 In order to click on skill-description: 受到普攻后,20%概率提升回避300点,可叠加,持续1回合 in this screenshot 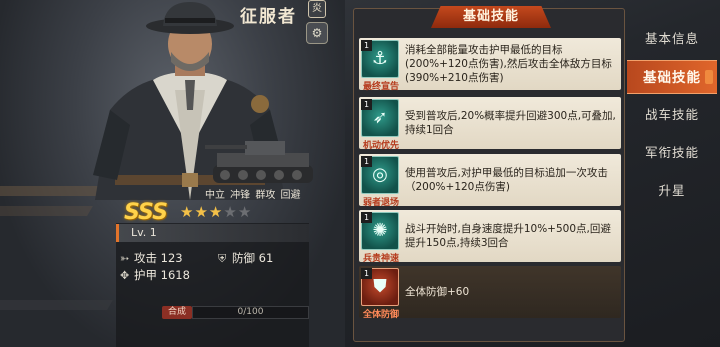, I will do `click(510, 123)`.